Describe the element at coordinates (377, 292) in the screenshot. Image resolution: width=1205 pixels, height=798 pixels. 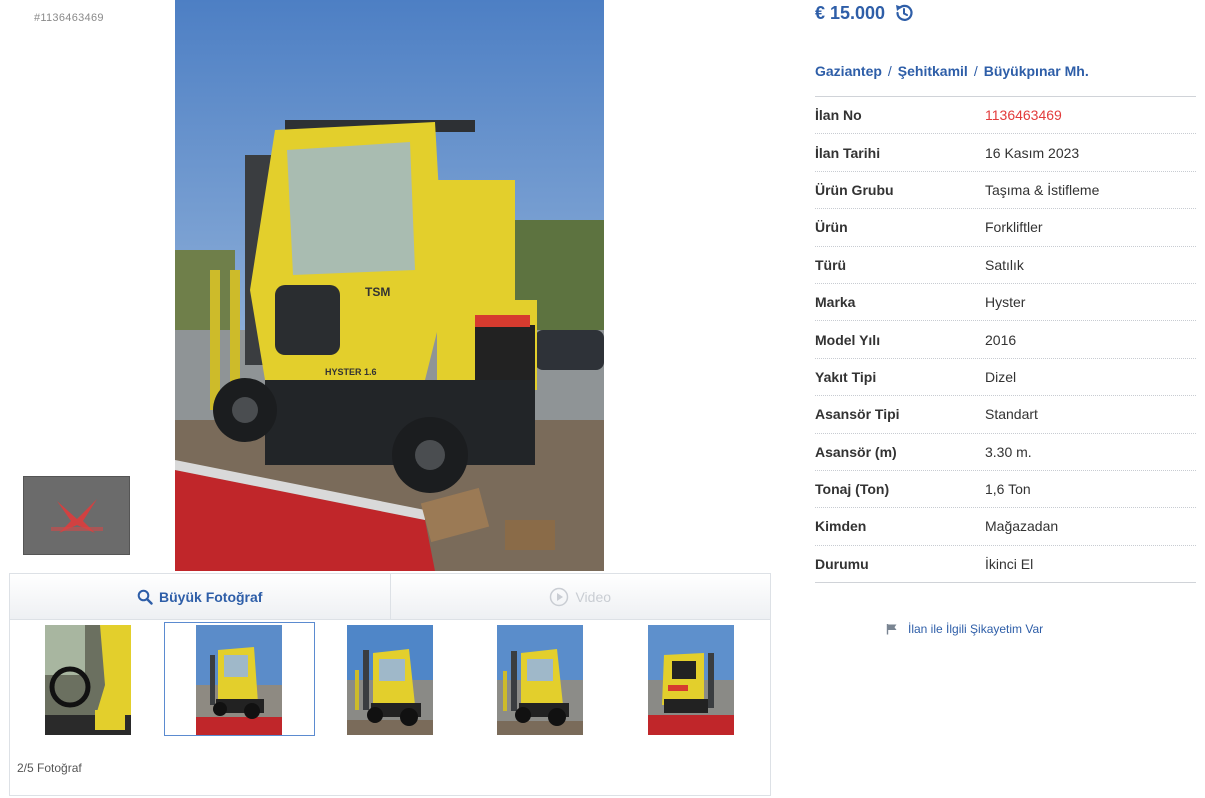
I see `cab-brand-text: TSM` at that location.